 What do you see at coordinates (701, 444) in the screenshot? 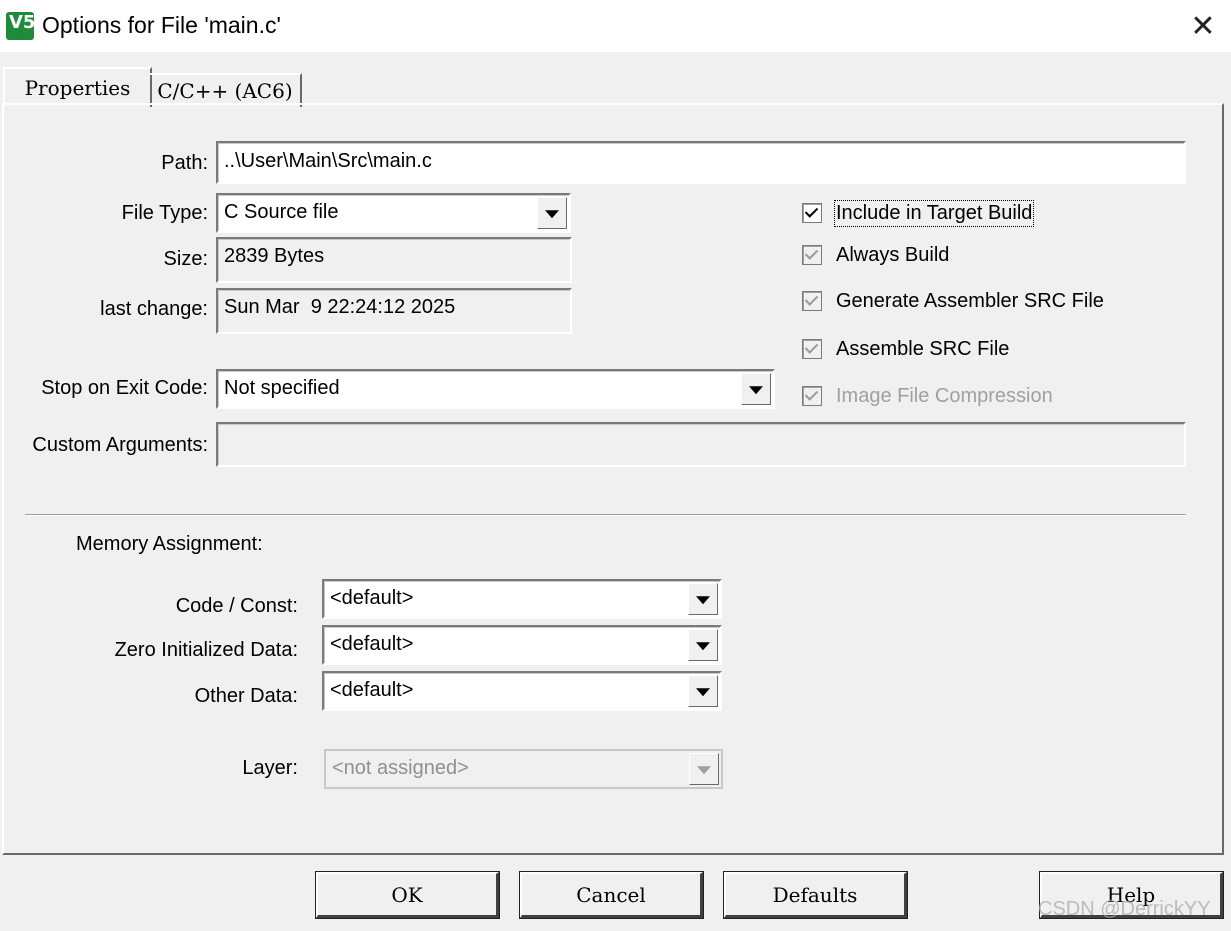
I see `custom-arguments-field` at bounding box center [701, 444].